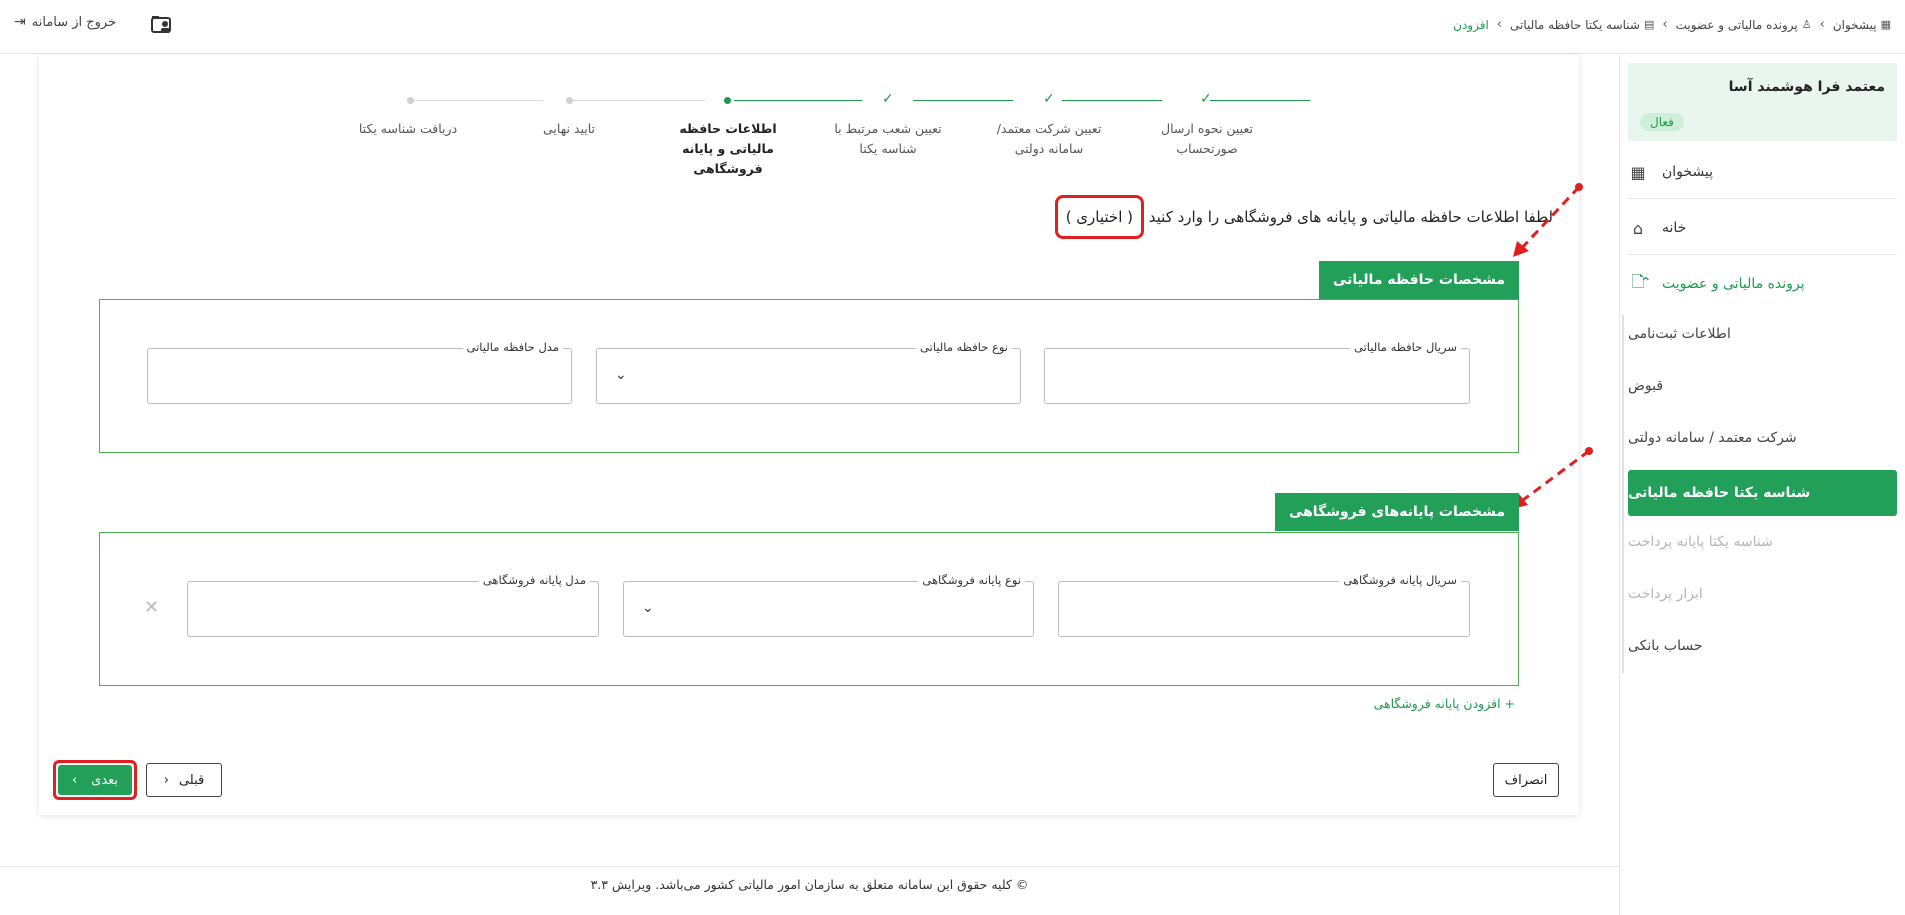 This screenshot has width=1905, height=915. What do you see at coordinates (1471, 24) in the screenshot?
I see `breadcrumb-add: افزودن` at bounding box center [1471, 24].